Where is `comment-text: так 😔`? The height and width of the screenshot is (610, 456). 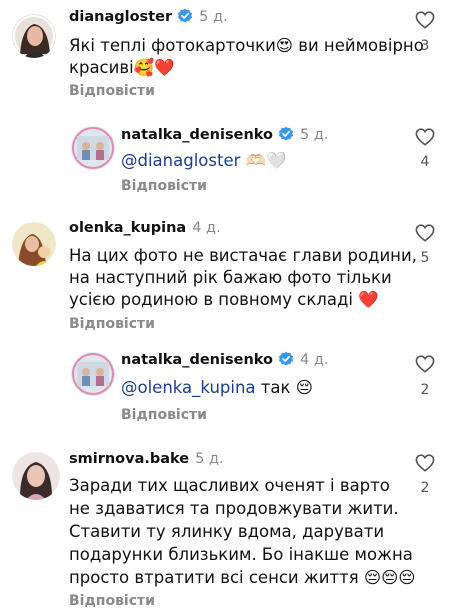
comment-text: так 😔 is located at coordinates (284, 387).